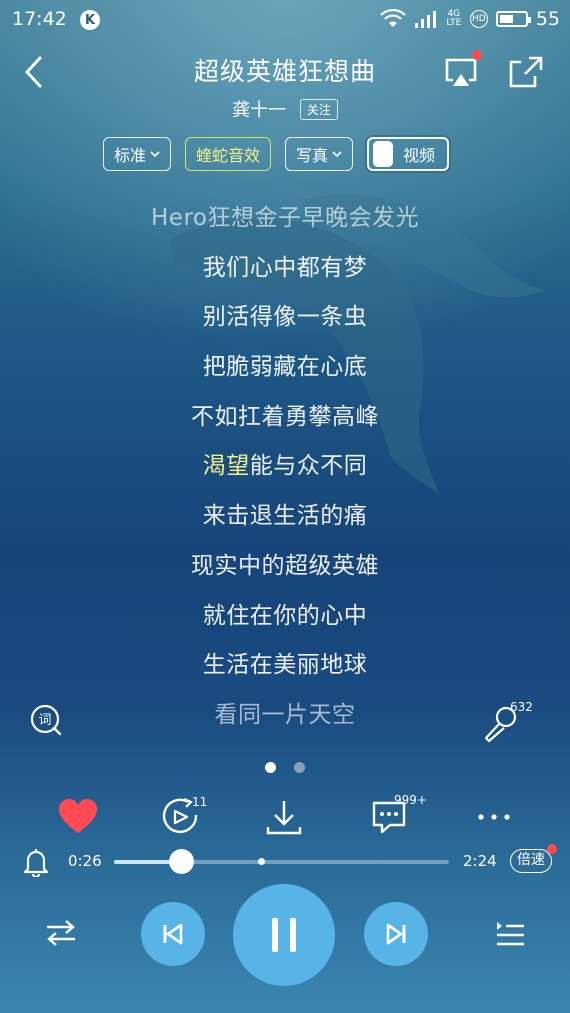 The image size is (570, 1013). I want to click on lyrics-word-icon: 词, so click(46, 720).